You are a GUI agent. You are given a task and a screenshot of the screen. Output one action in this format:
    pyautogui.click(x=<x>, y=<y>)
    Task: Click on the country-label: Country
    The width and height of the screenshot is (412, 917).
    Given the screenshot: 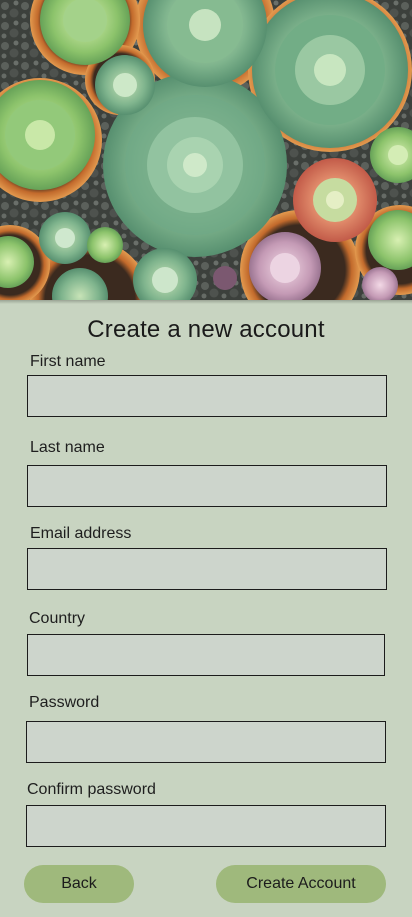 What is the action you would take?
    pyautogui.click(x=57, y=618)
    